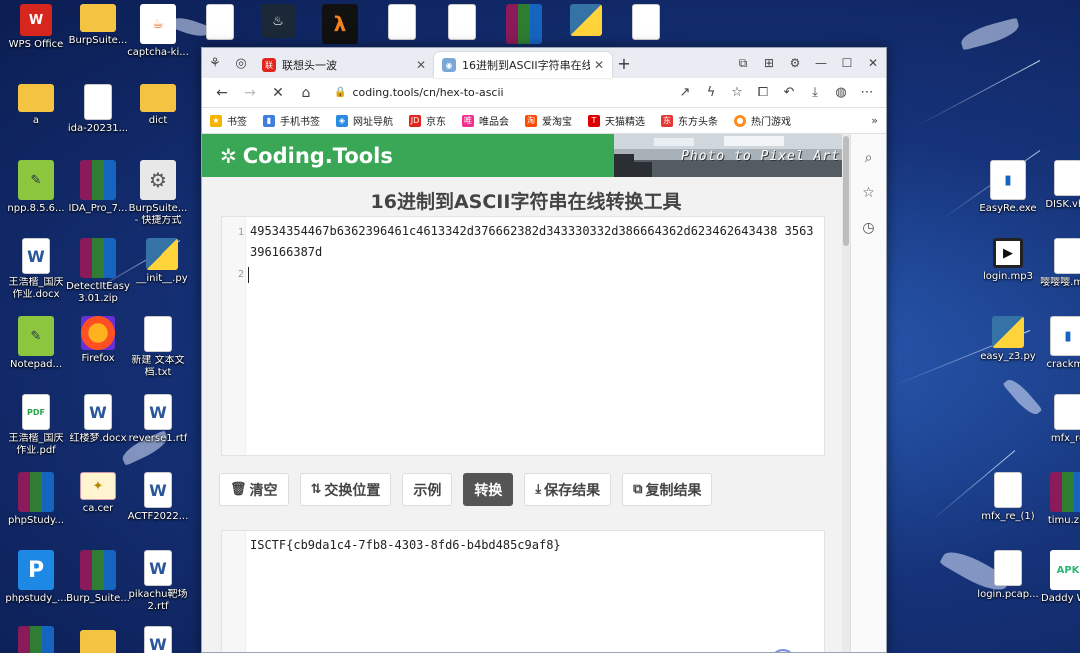 The height and width of the screenshot is (653, 1080). Describe the element at coordinates (616, 120) in the screenshot. I see `bookmark-item: T 天猫精选` at that location.